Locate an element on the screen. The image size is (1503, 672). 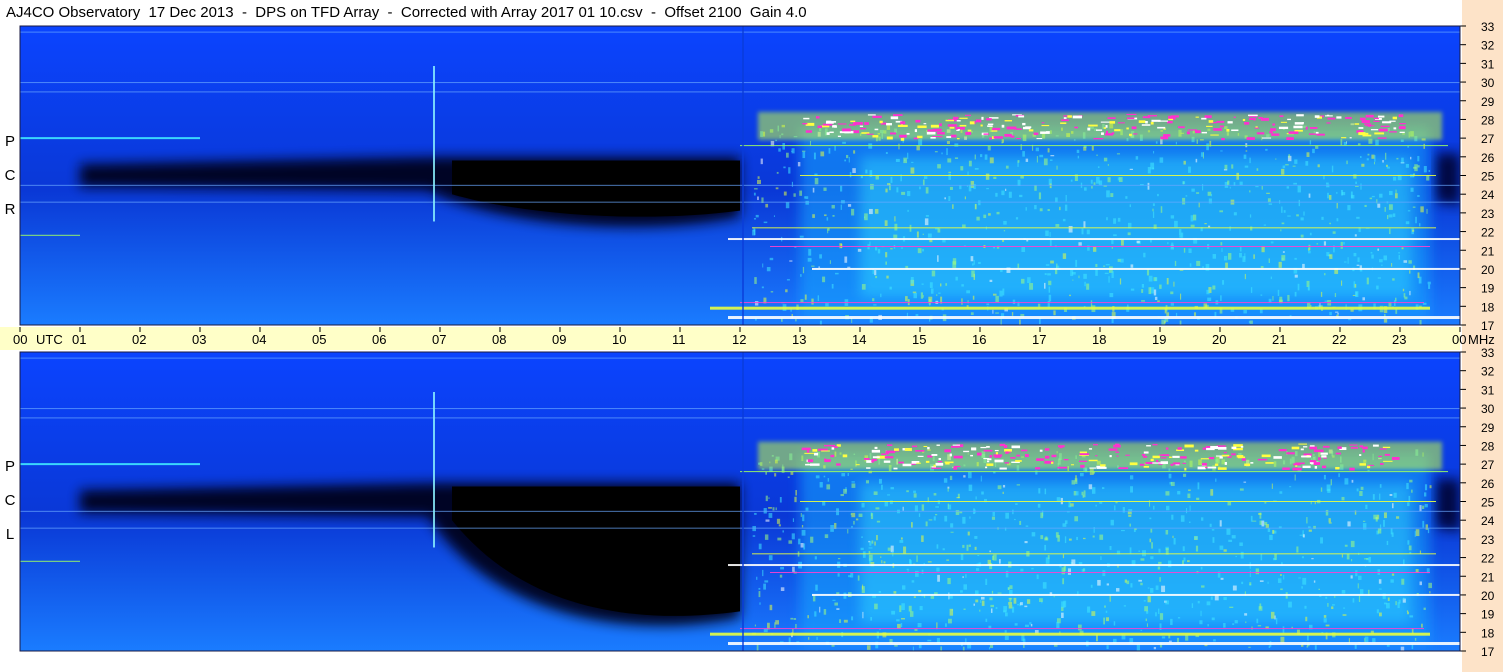
right-dark-region is located at coordinates (1448, 505).